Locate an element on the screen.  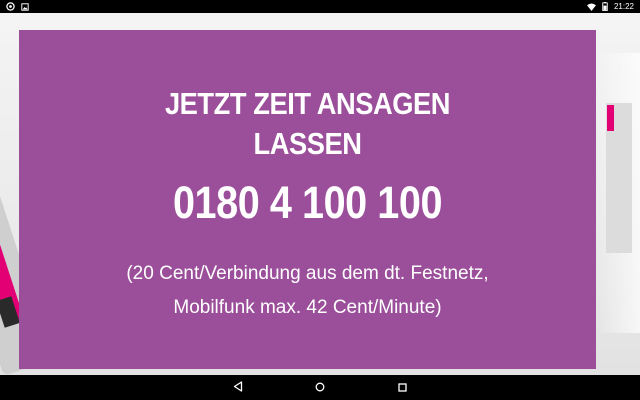
status-time: 21:22 is located at coordinates (623, 6).